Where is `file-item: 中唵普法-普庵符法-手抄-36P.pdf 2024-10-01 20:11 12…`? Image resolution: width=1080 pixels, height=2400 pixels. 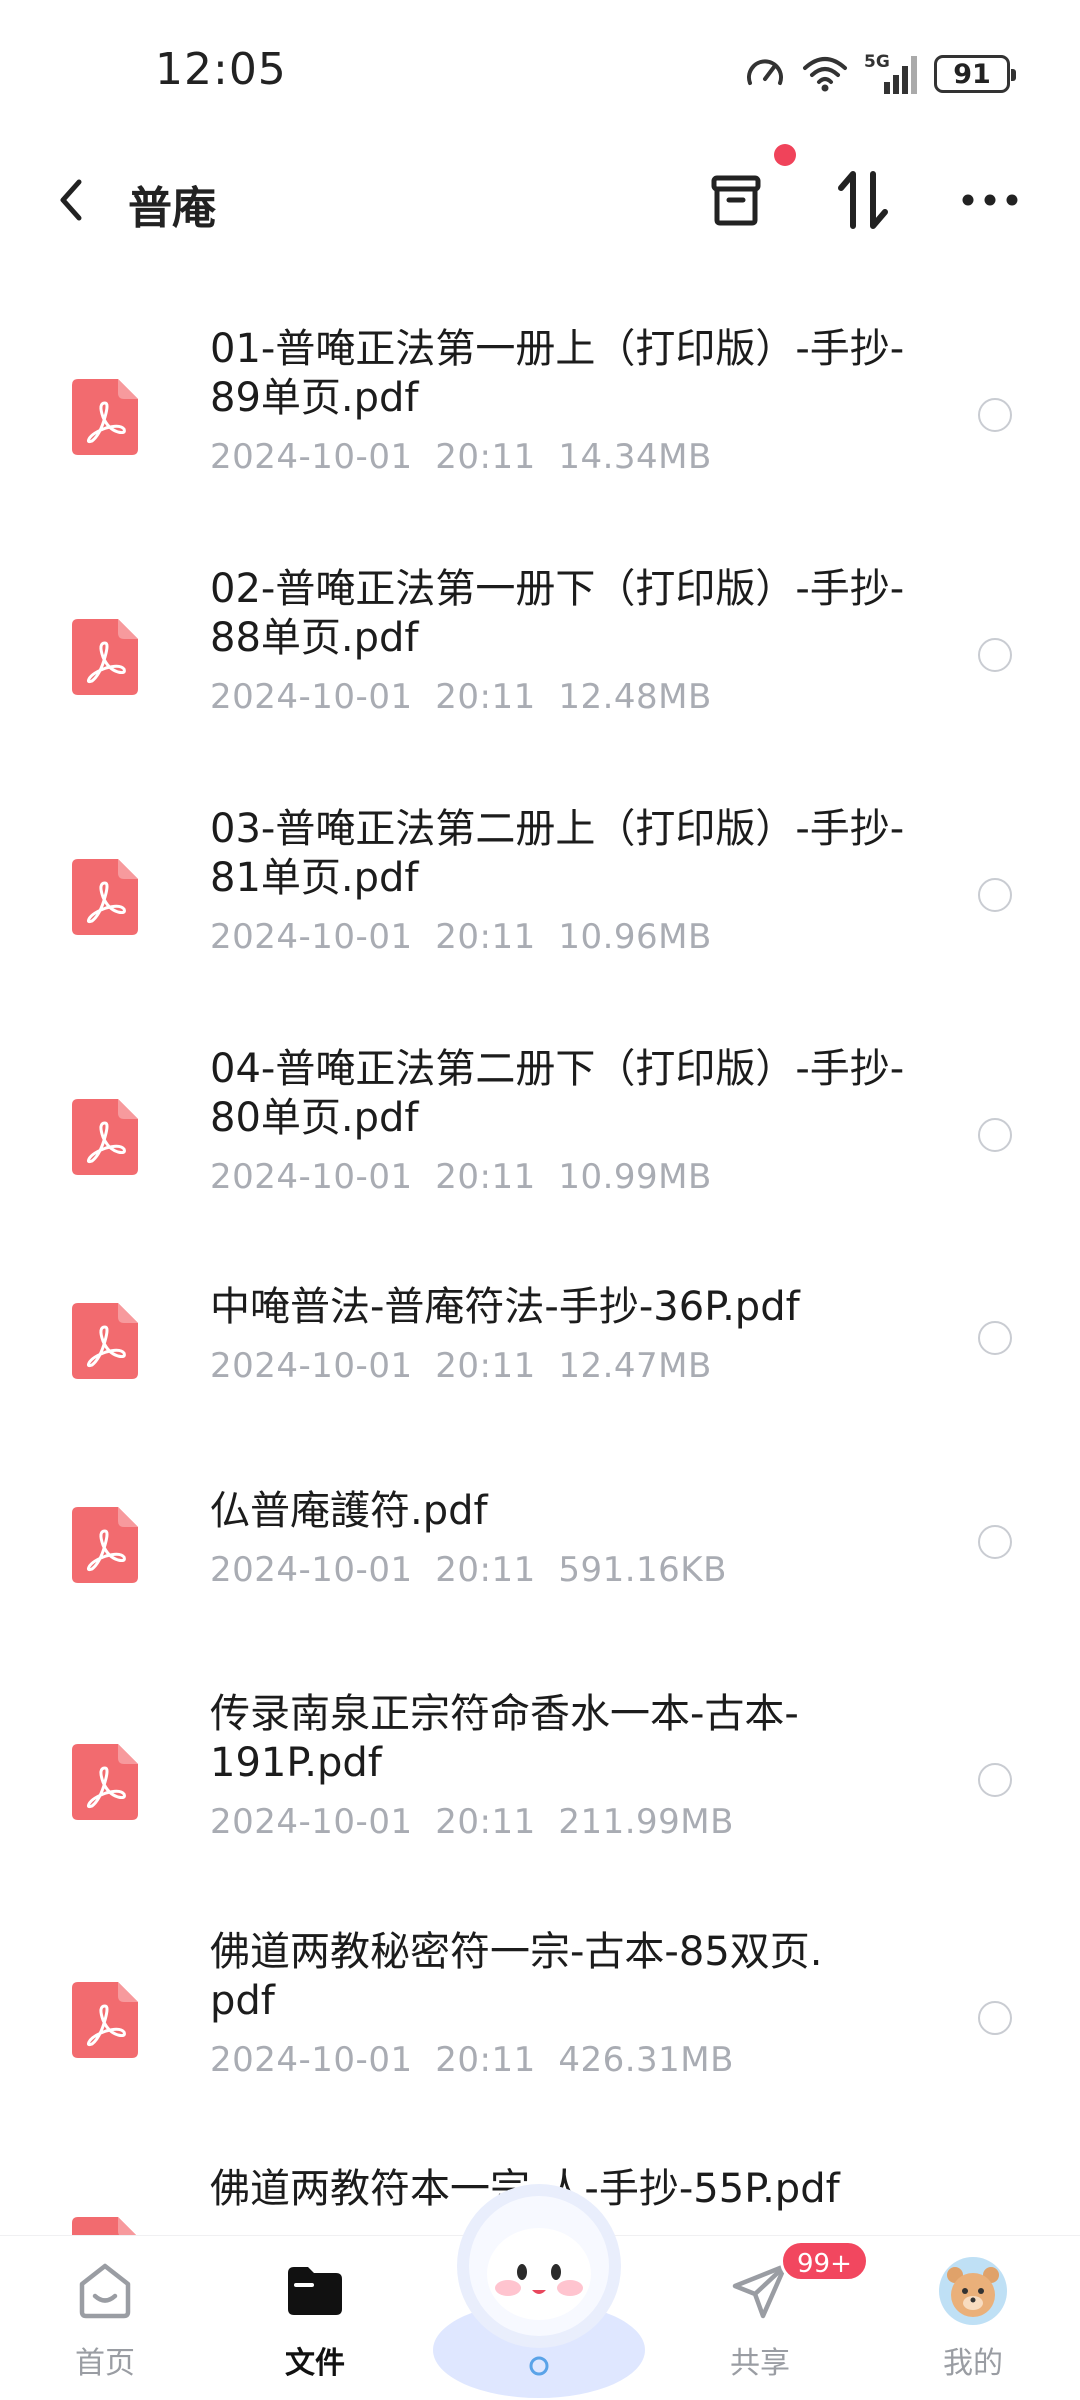 file-item: 中唵普法-普庵符法-手抄-36P.pdf 2024-10-01 20:11 12… is located at coordinates (540, 1363).